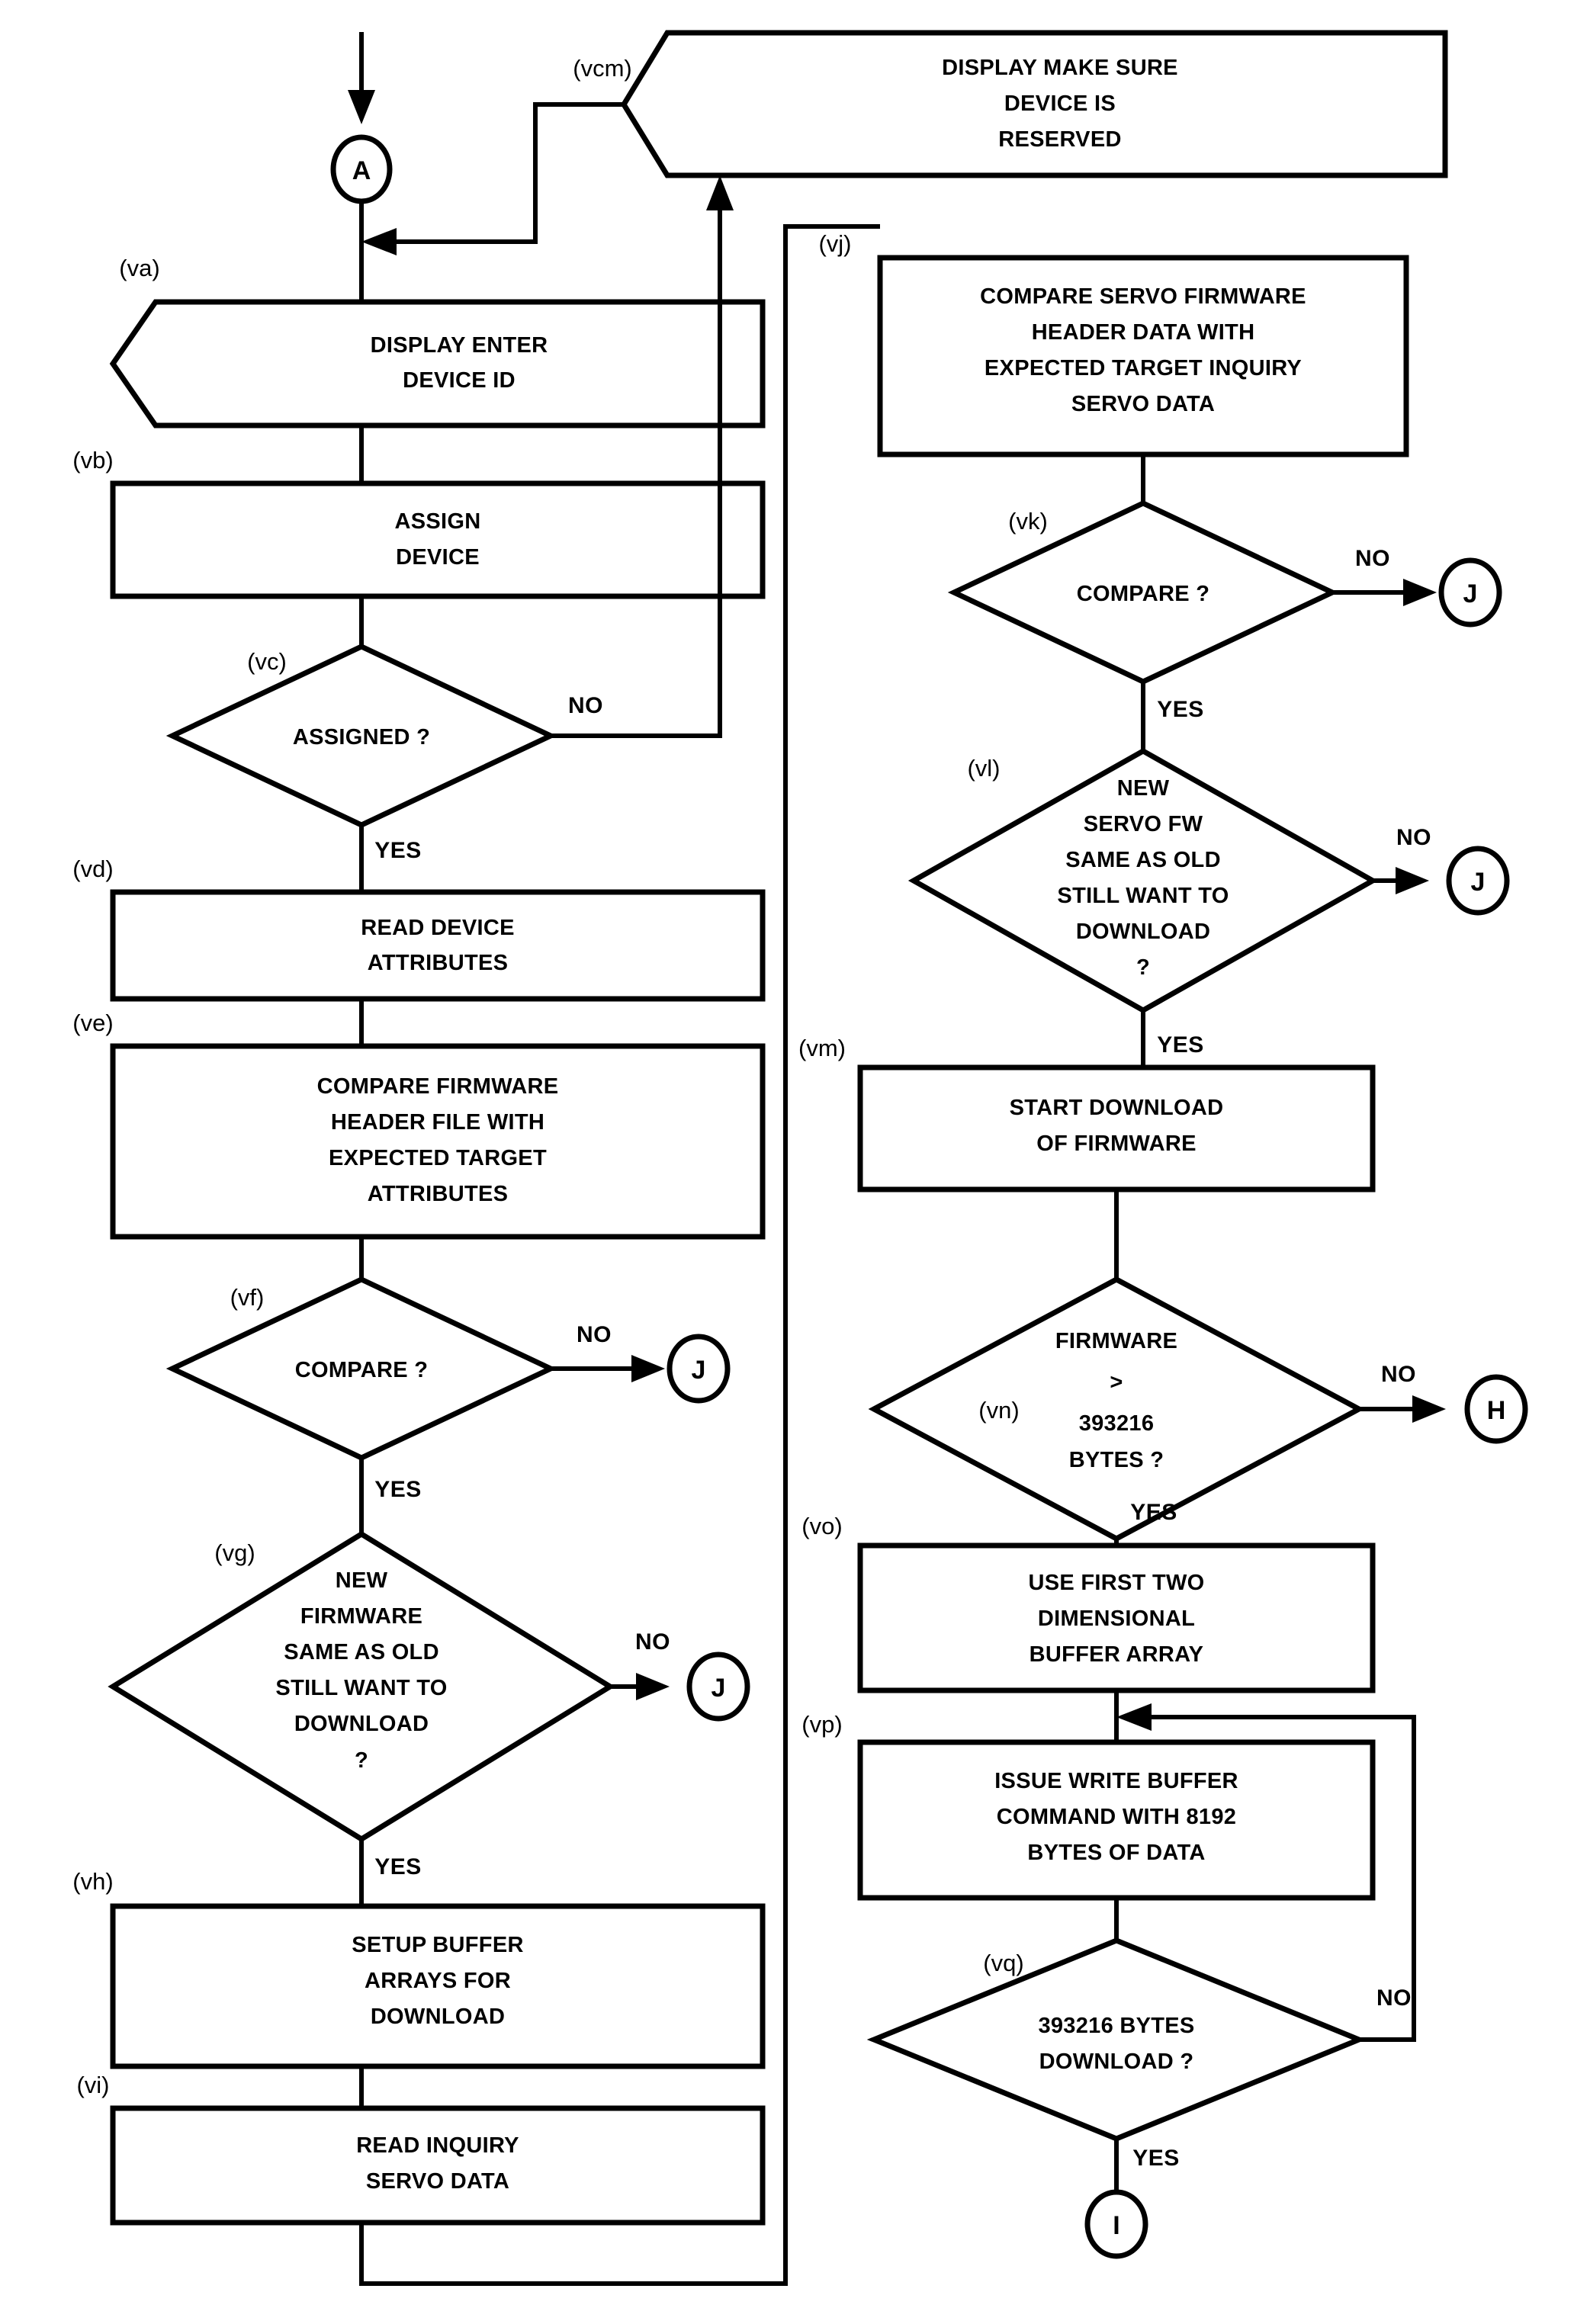  Describe the element at coordinates (1143, 967) in the screenshot. I see `node-vl-line6: ?` at that location.